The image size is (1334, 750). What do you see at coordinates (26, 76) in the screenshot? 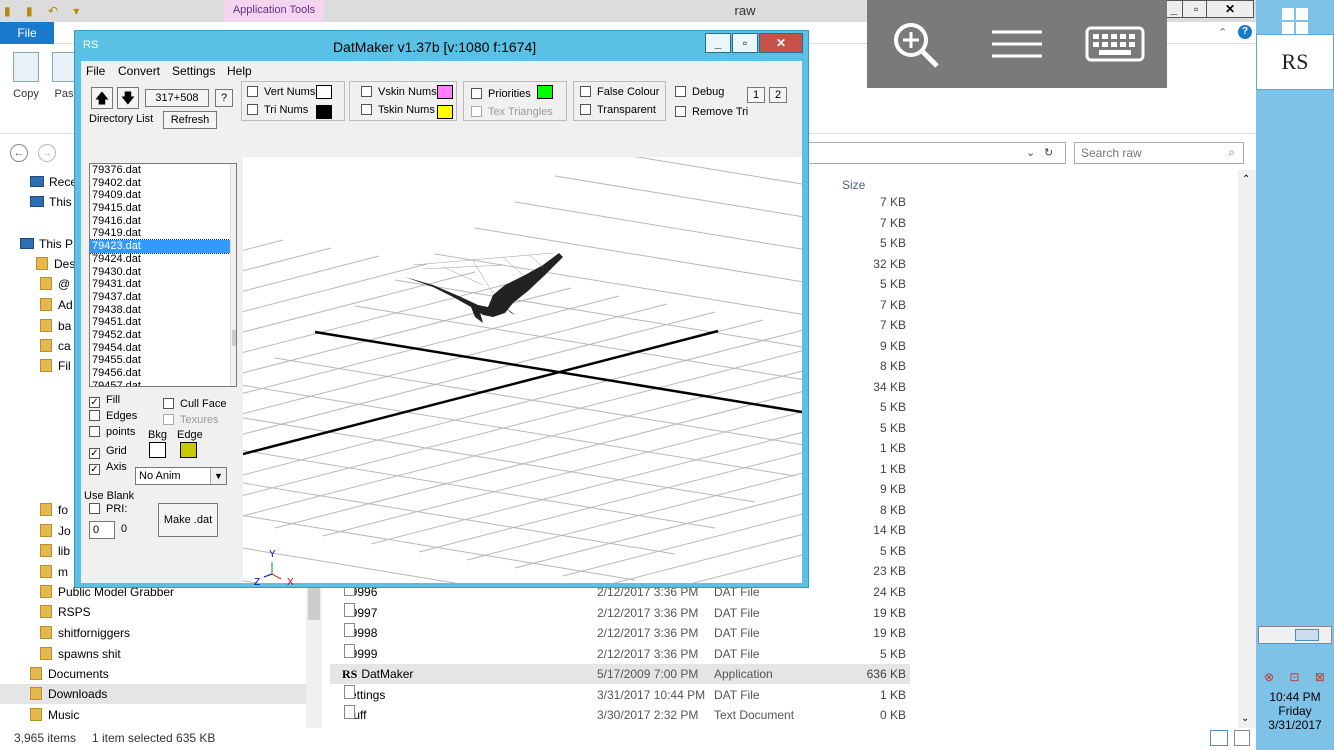
I see `copy-button: Copy` at bounding box center [26, 76].